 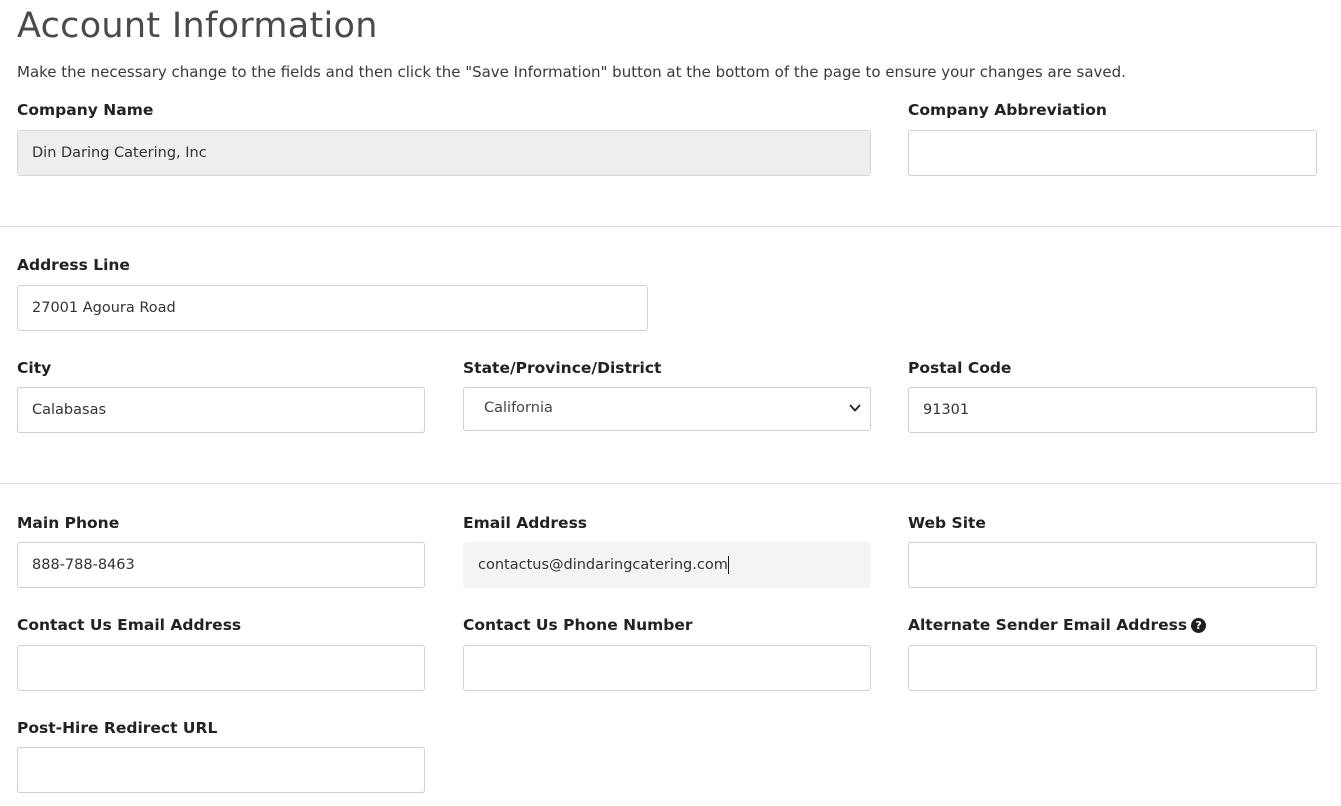 I want to click on alternate-sender-email-field, so click(x=1112, y=668).